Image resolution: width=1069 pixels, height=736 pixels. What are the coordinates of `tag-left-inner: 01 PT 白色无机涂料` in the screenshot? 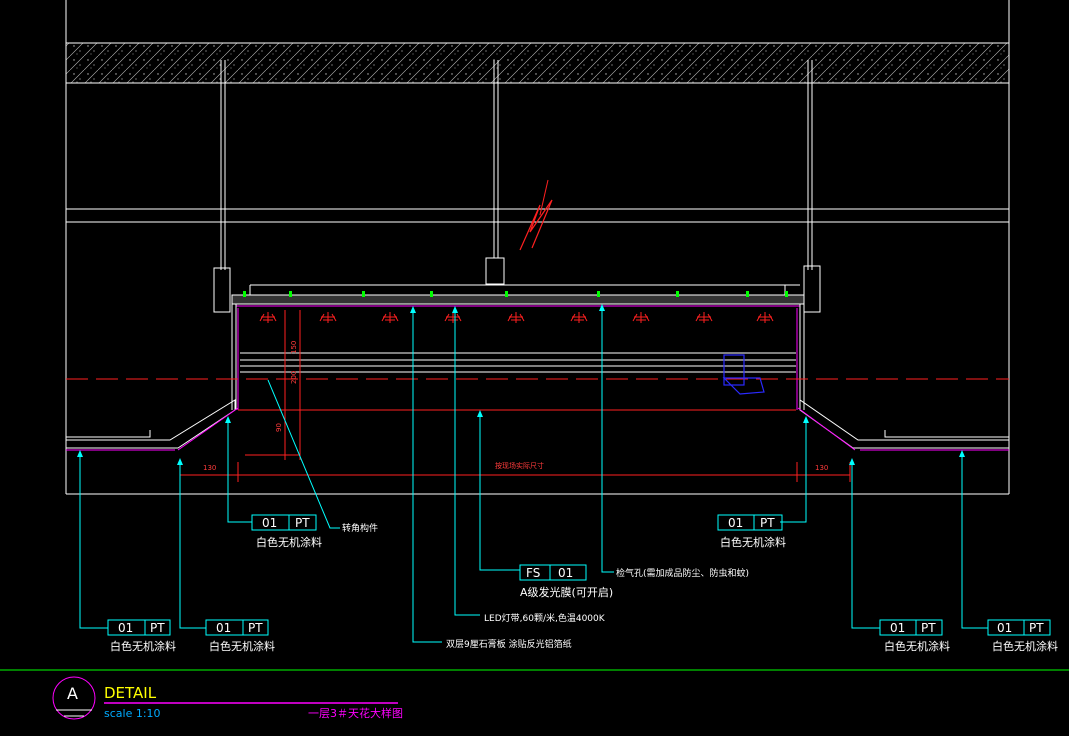 It's located at (286, 531).